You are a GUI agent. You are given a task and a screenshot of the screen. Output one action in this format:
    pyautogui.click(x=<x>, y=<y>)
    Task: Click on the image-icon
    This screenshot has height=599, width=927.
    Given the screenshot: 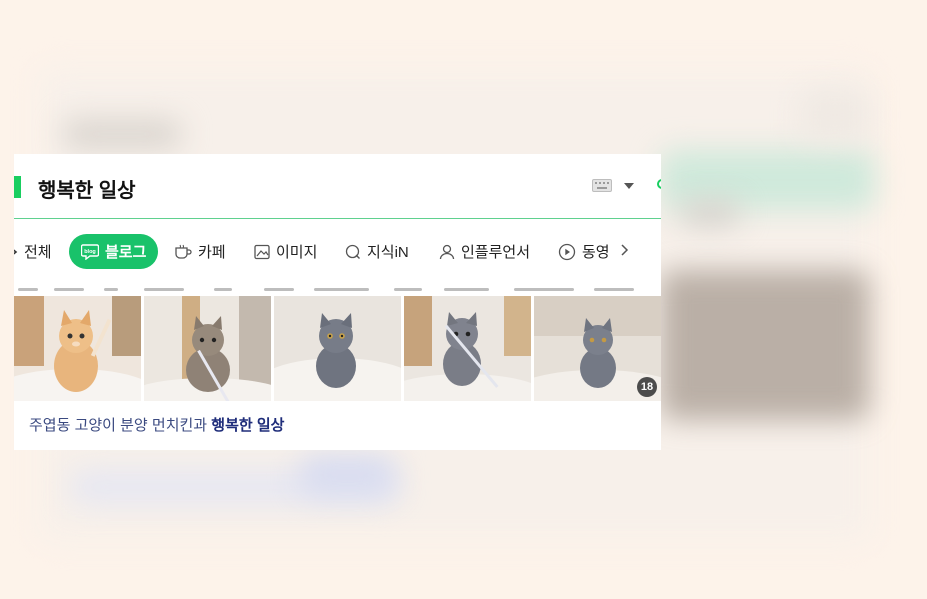 What is the action you would take?
    pyautogui.click(x=262, y=251)
    